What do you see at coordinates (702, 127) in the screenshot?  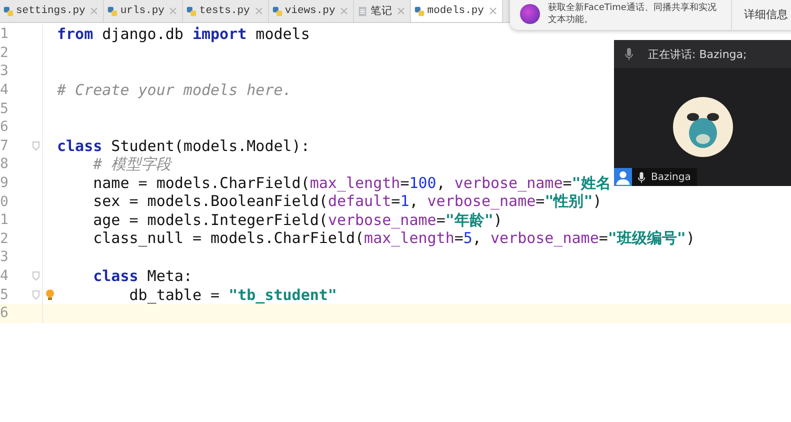 I see `avatar-drawing` at bounding box center [702, 127].